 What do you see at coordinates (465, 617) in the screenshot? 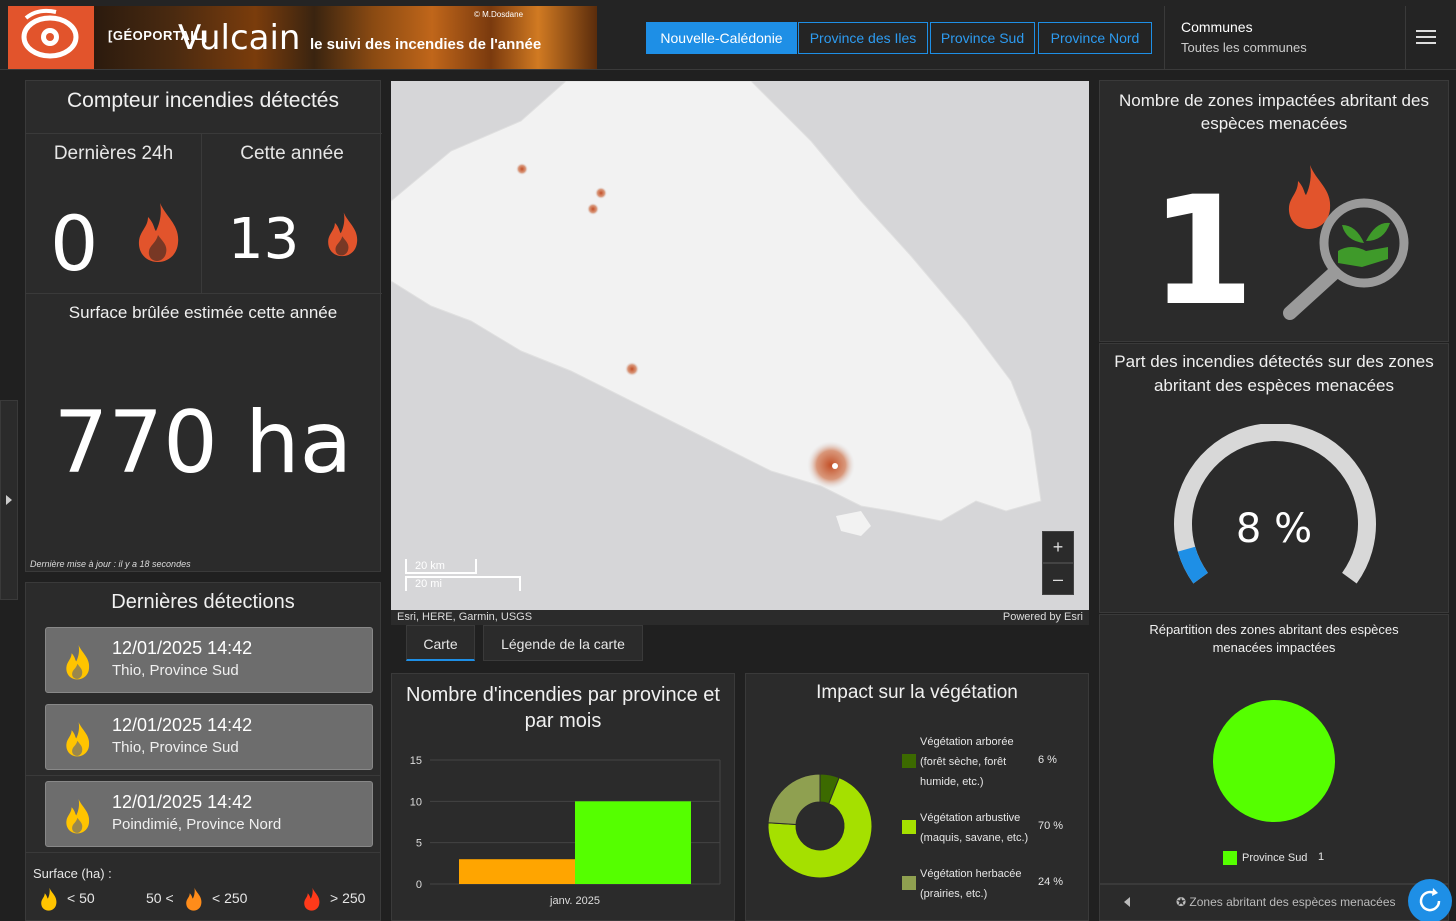
I see `map-attribution: Esri, HERE, Garmin, USGS` at bounding box center [465, 617].